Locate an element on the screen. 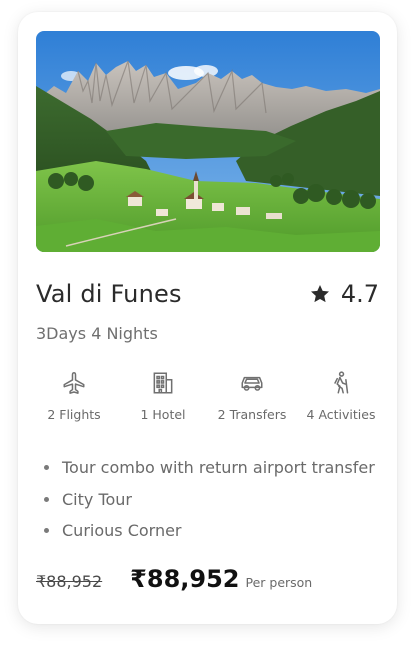 Image resolution: width=415 pixels, height=647 pixels. feature-label: 1 Hotel is located at coordinates (163, 414).